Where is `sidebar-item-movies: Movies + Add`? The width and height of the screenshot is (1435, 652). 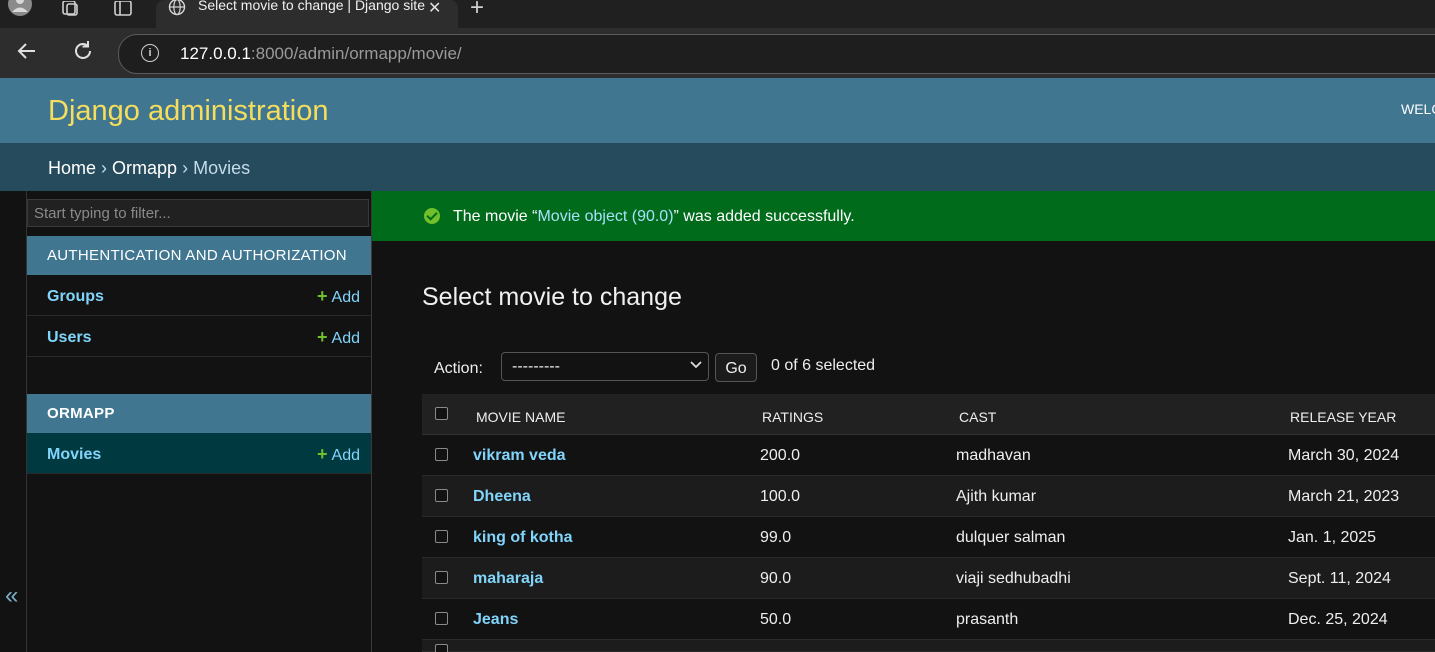 sidebar-item-movies: Movies + Add is located at coordinates (199, 453).